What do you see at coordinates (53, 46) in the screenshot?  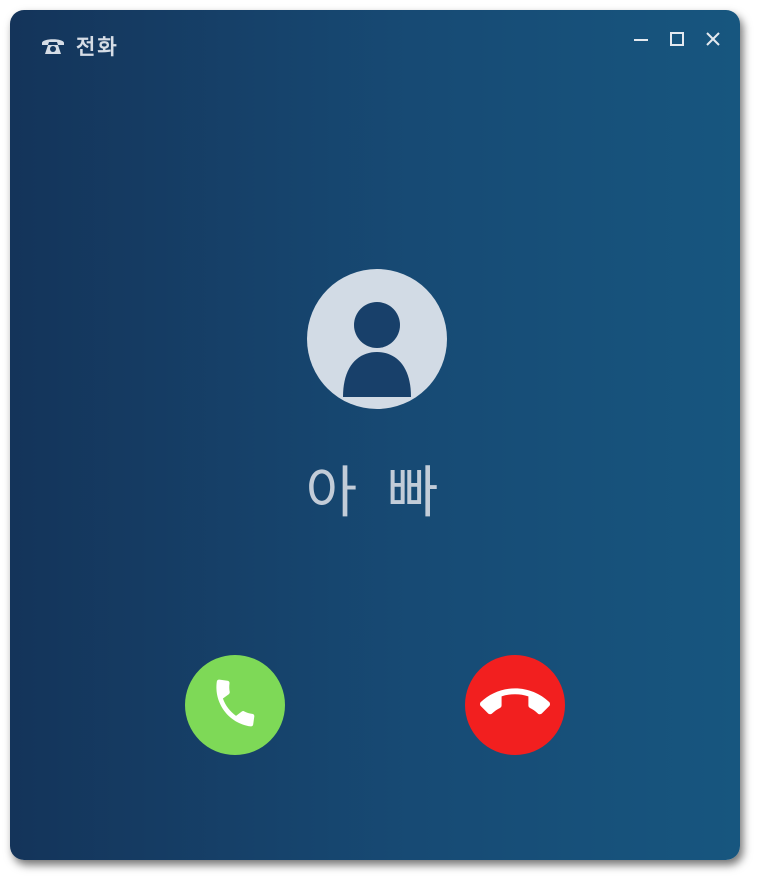 I see `telephone-icon` at bounding box center [53, 46].